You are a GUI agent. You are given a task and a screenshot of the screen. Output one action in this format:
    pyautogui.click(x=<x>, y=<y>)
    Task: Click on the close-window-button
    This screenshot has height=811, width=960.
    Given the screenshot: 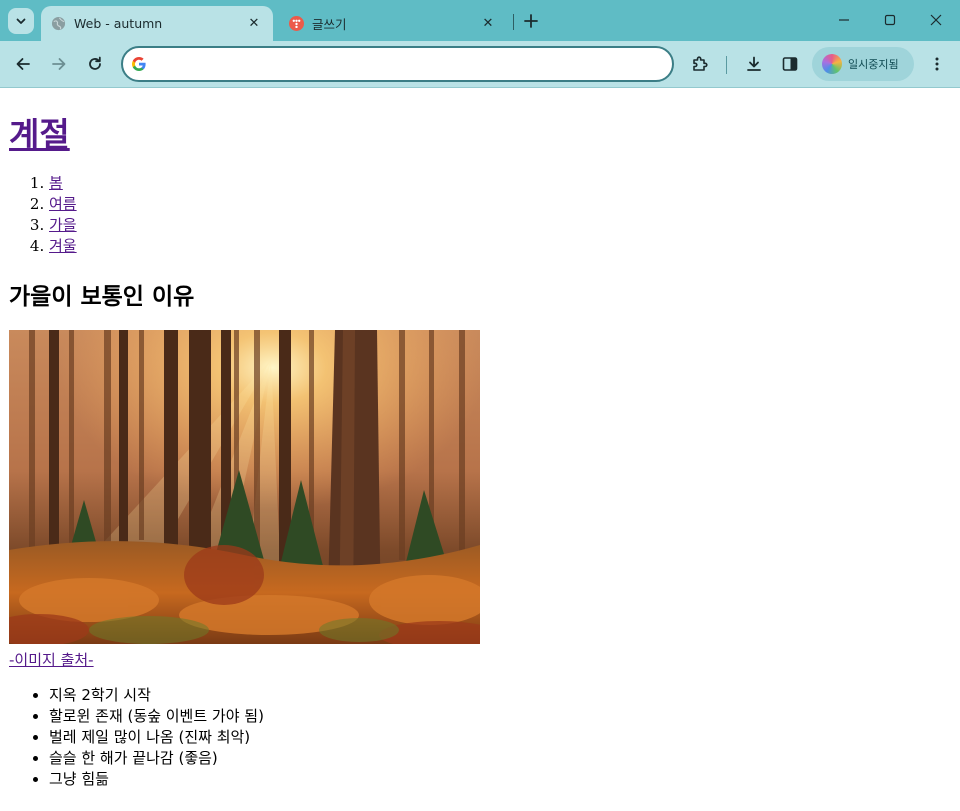 What is the action you would take?
    pyautogui.click(x=936, y=20)
    